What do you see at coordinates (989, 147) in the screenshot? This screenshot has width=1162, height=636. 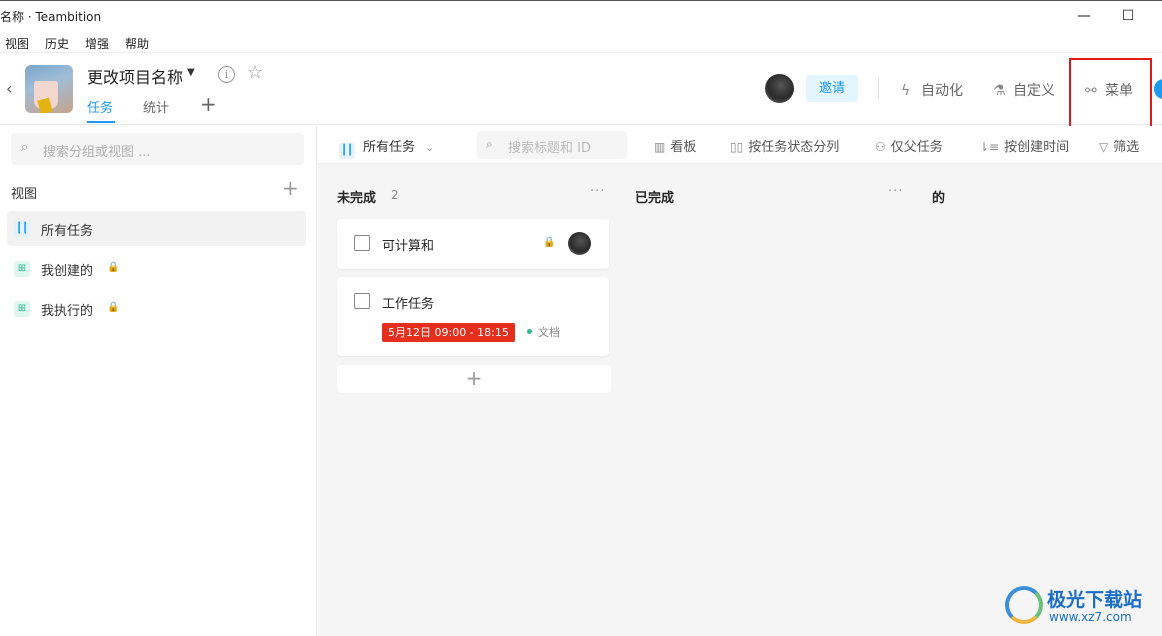 I see `sort-icon: ⇂≡` at bounding box center [989, 147].